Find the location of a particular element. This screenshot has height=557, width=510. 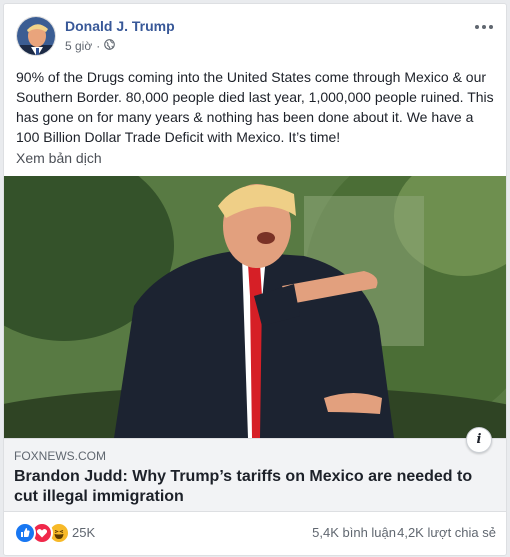

comment-count: 5,4K bình luận is located at coordinates (354, 532).